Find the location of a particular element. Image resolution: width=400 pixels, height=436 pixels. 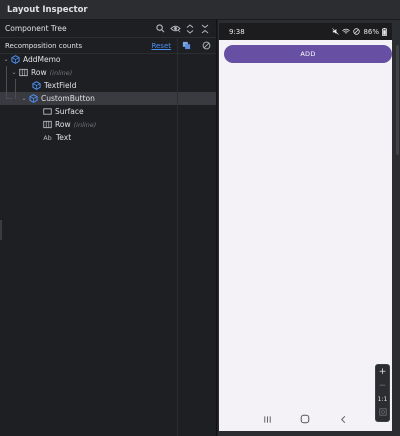

column-divider is located at coordinates (177, 244).